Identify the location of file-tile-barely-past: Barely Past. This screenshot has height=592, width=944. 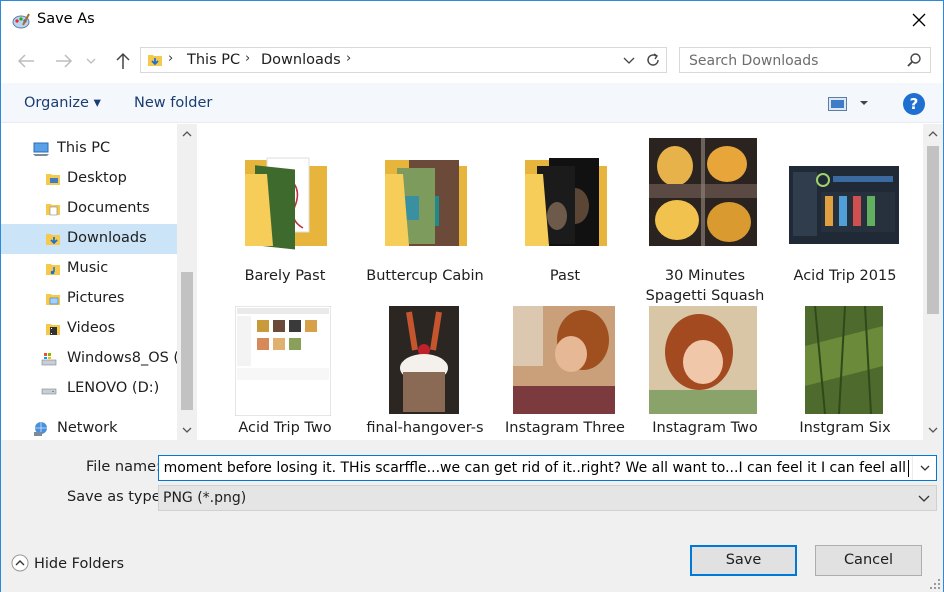
(285, 209).